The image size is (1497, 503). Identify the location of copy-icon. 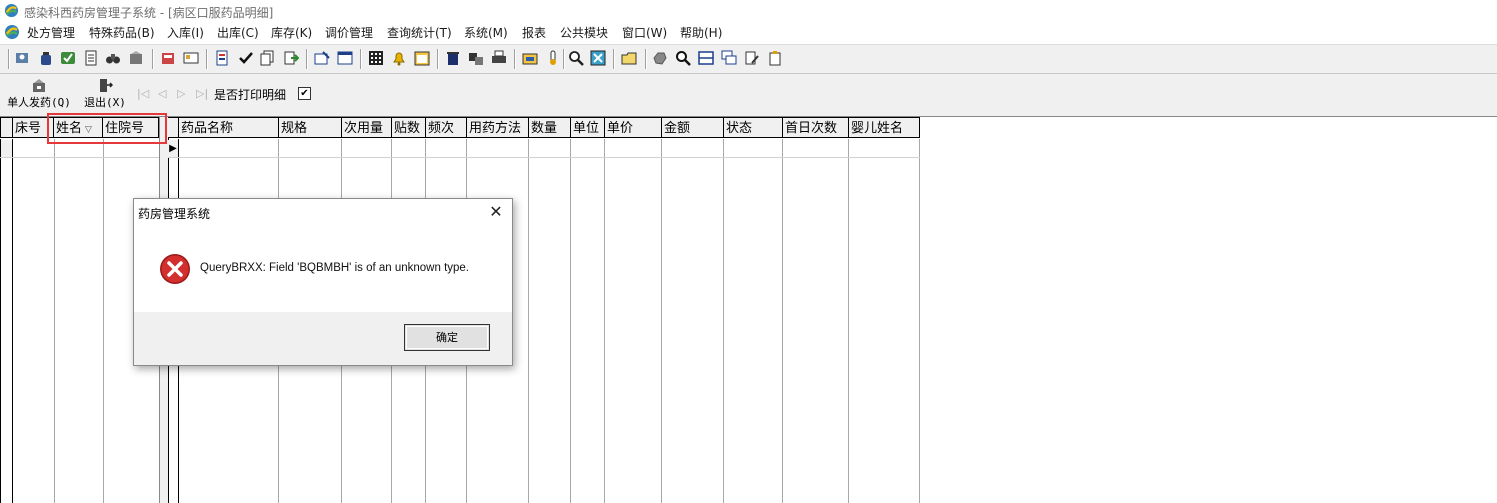
(267, 58).